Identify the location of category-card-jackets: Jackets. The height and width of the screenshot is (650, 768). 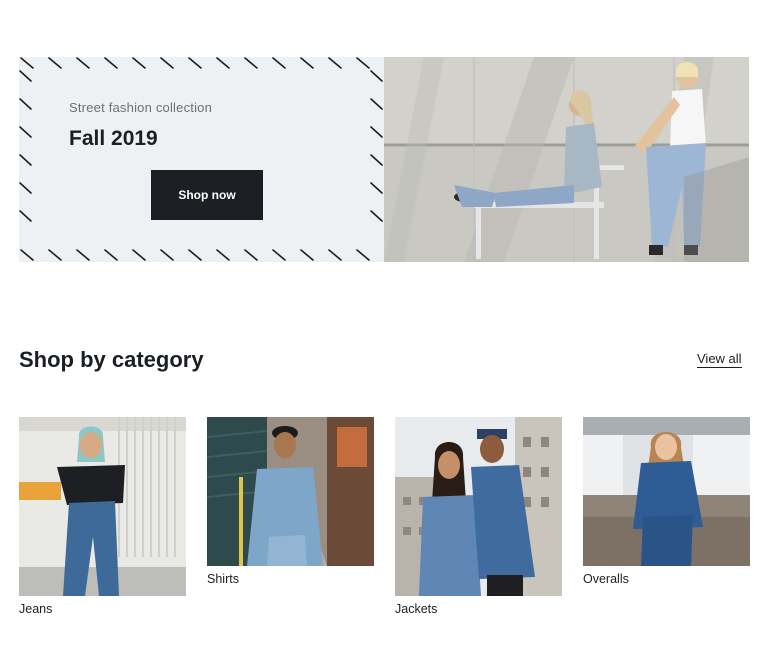
(478, 516).